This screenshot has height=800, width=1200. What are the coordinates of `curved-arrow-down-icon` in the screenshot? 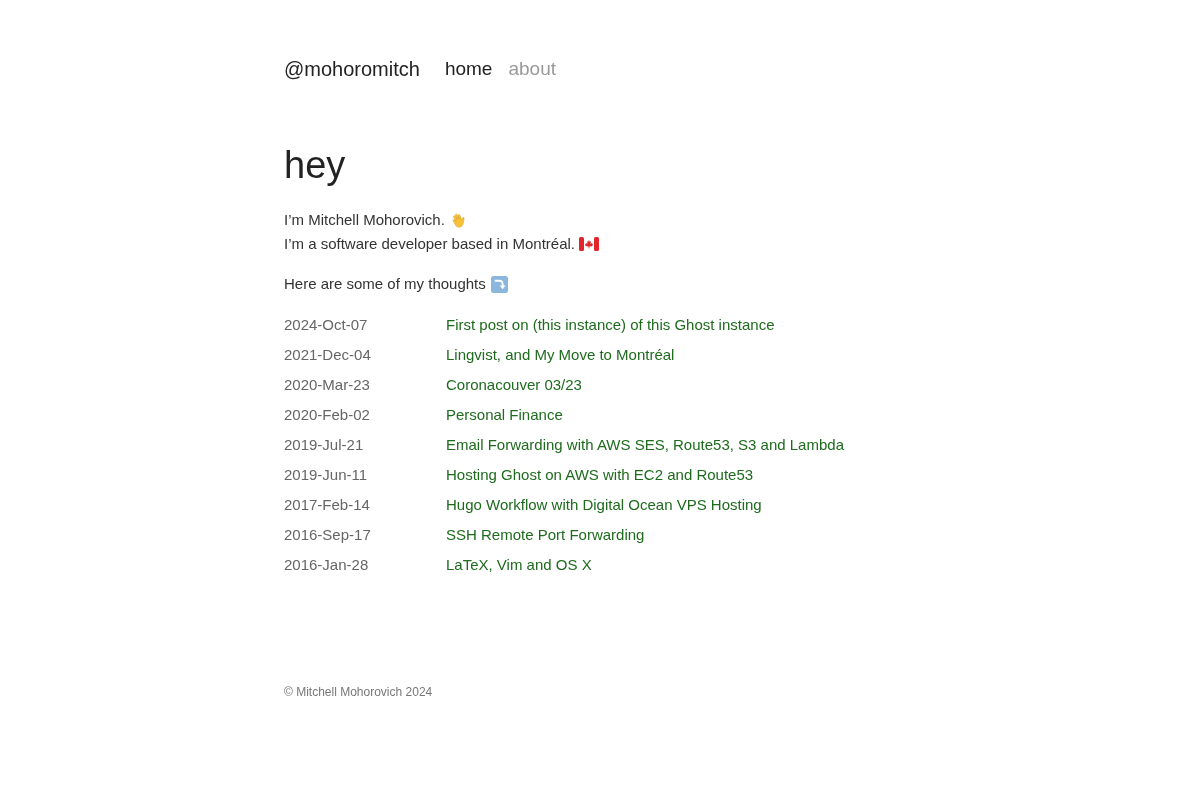 It's located at (499, 284).